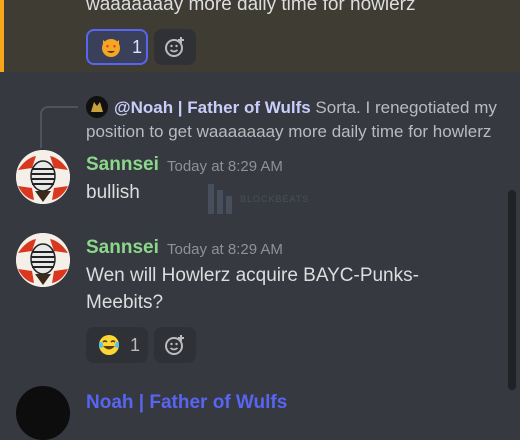  I want to click on reply-mention: @Noah | Father of Wulfs, so click(212, 107).